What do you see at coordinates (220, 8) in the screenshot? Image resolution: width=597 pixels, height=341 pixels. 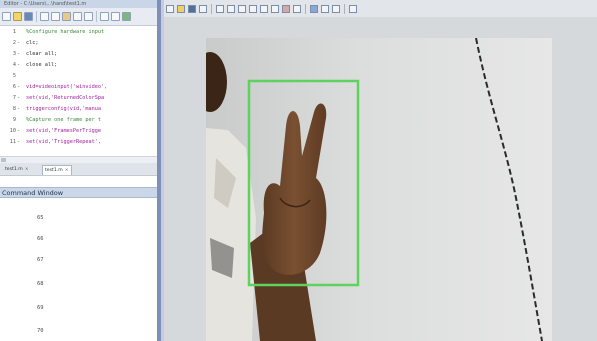 I see `pointer-icon` at bounding box center [220, 8].